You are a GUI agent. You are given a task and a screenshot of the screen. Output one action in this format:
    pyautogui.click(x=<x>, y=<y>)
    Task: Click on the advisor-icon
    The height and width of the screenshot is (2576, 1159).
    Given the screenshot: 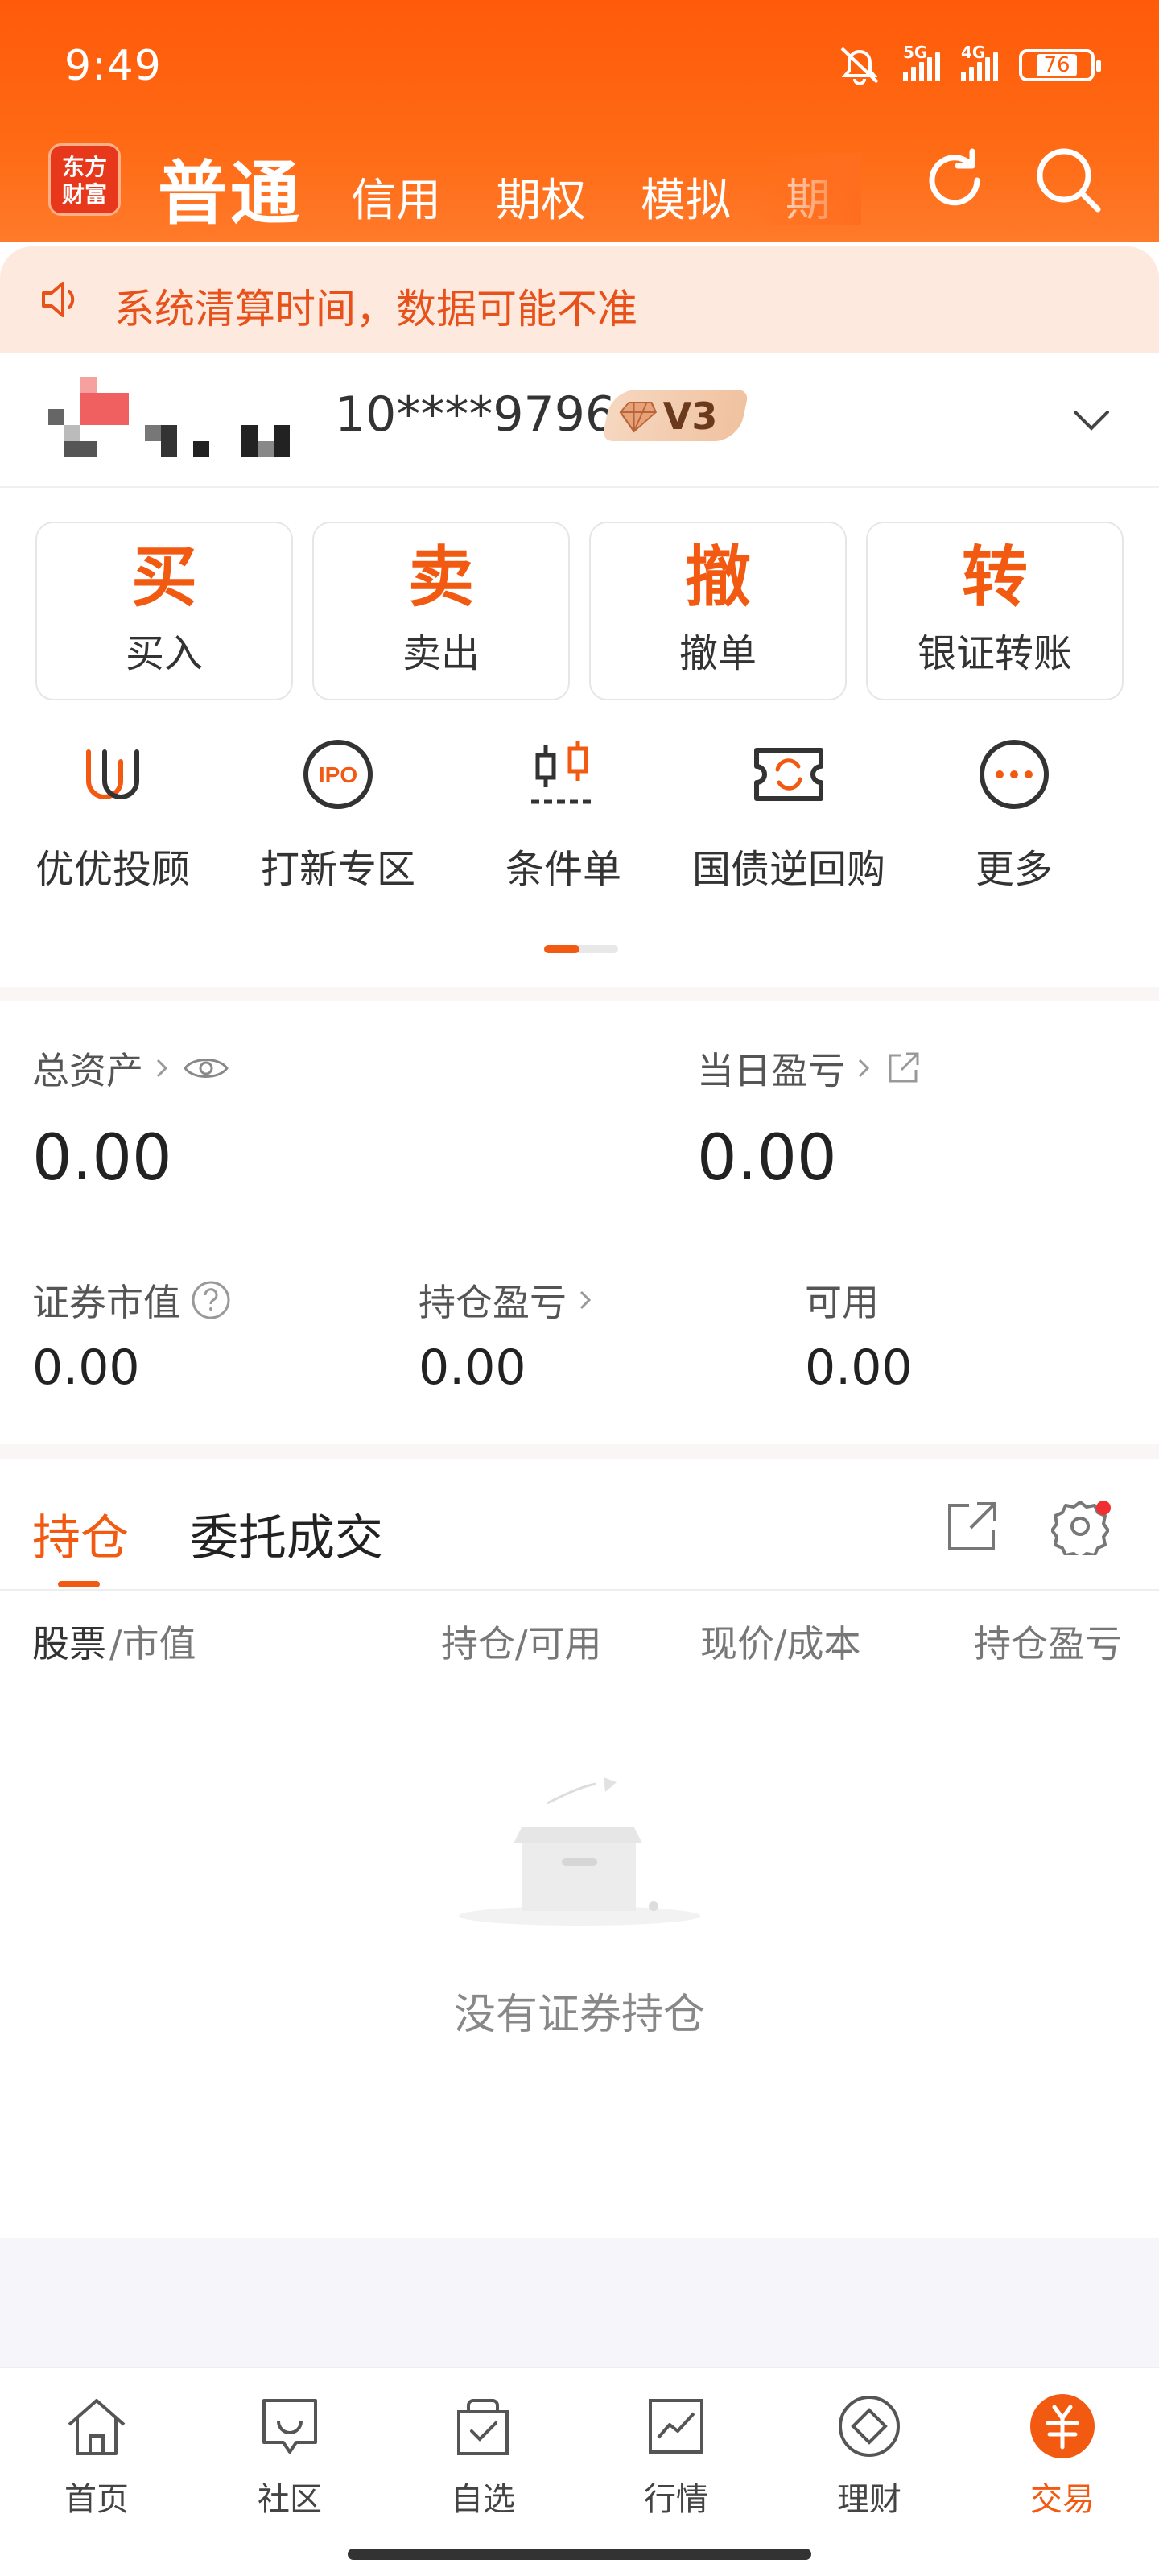 What is the action you would take?
    pyautogui.click(x=112, y=774)
    